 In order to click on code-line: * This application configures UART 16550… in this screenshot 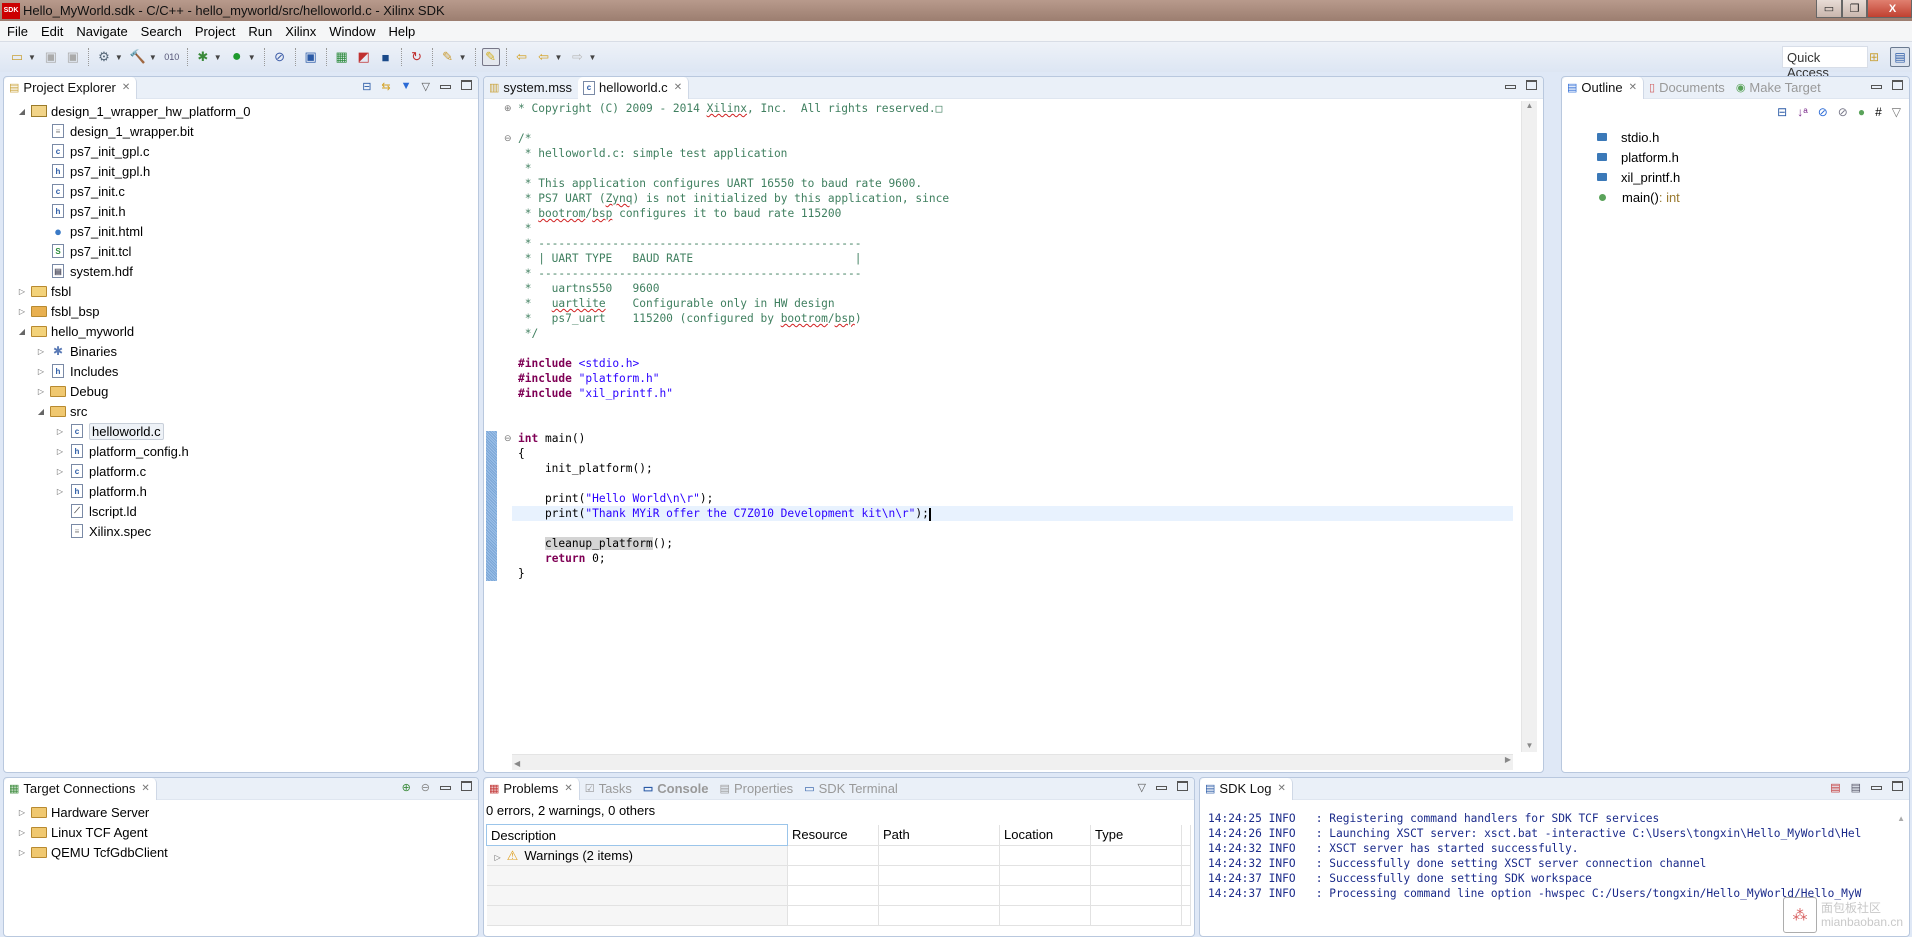, I will do `click(1012, 183)`.